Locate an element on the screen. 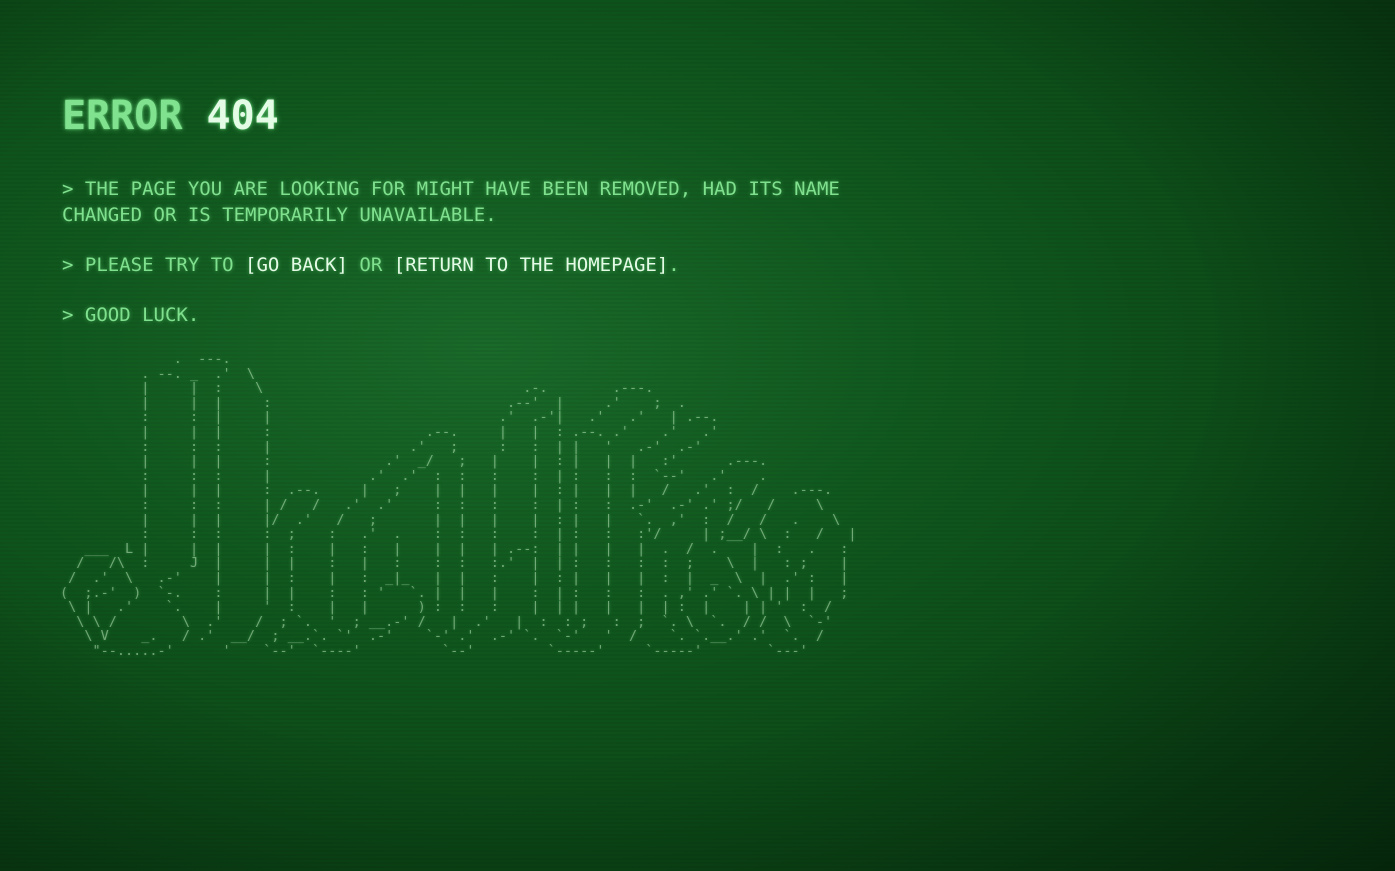  or-text: OR is located at coordinates (370, 265).